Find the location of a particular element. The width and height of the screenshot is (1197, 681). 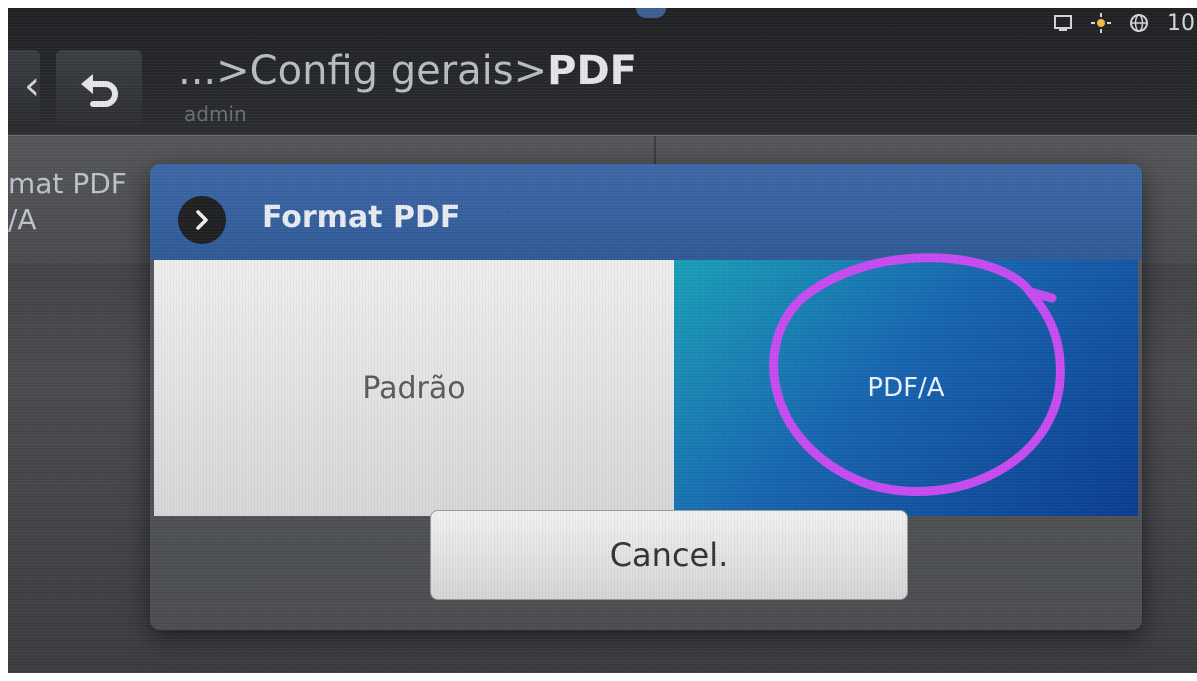

dialog-title: Format PDF is located at coordinates (361, 217).